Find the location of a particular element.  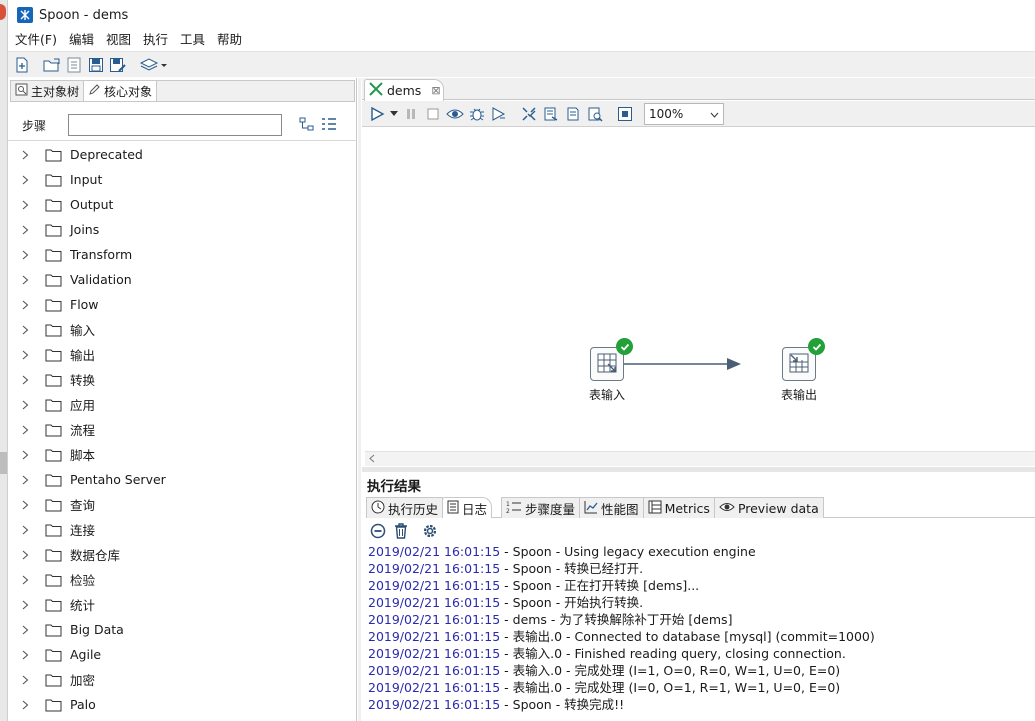

tab-preview-data: Preview data is located at coordinates (768, 507).